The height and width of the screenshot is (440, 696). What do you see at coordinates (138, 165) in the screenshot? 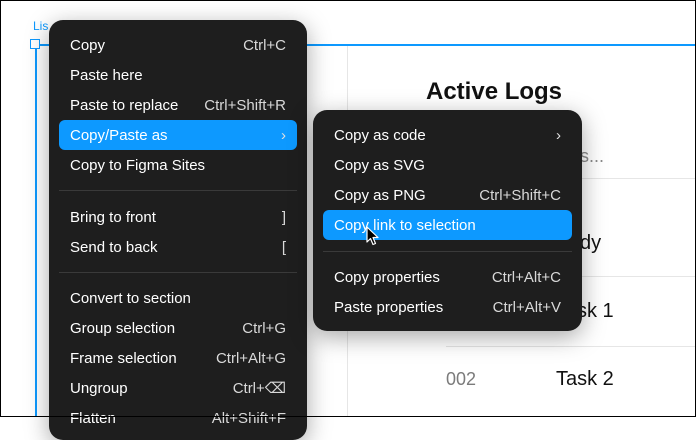
I see `menu-item-label: Copy to Figma Sites` at bounding box center [138, 165].